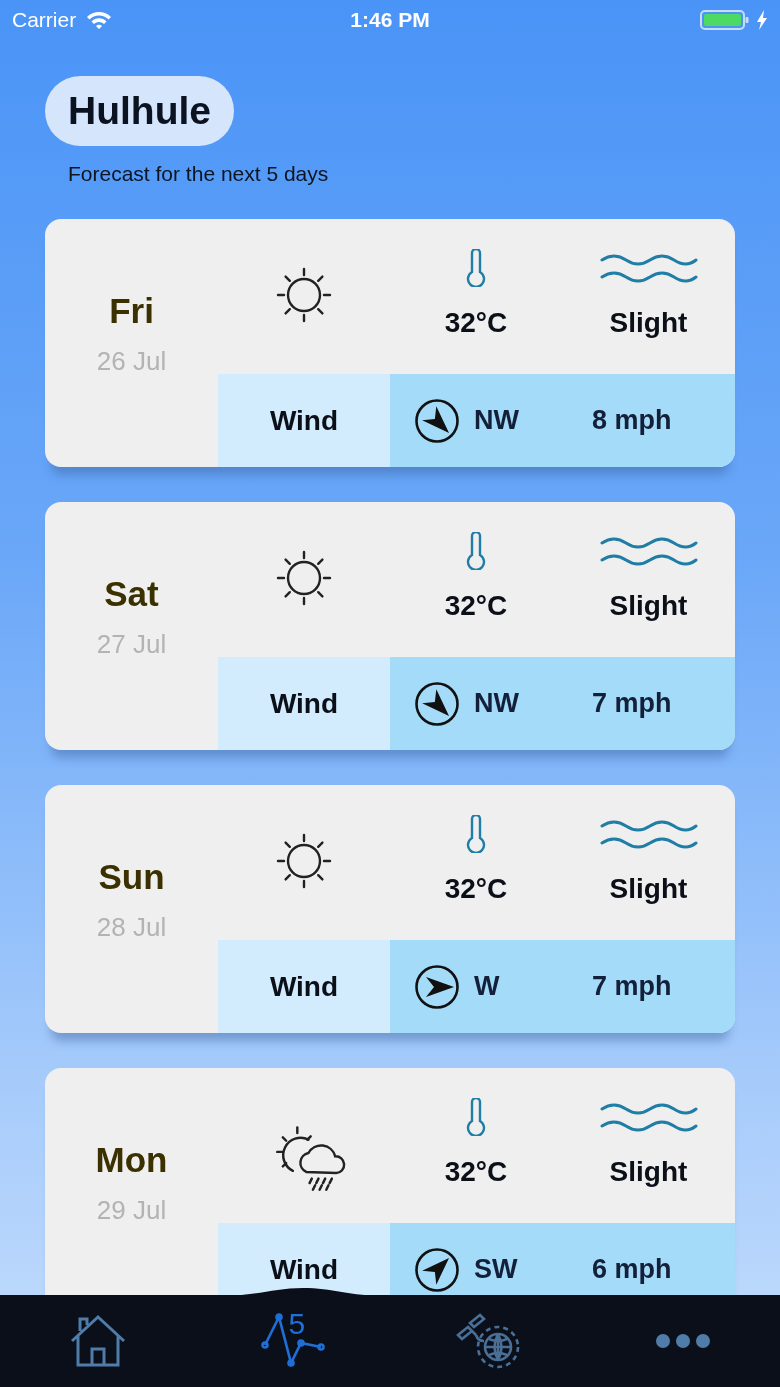  What do you see at coordinates (762, 20) in the screenshot?
I see `charging-icon` at bounding box center [762, 20].